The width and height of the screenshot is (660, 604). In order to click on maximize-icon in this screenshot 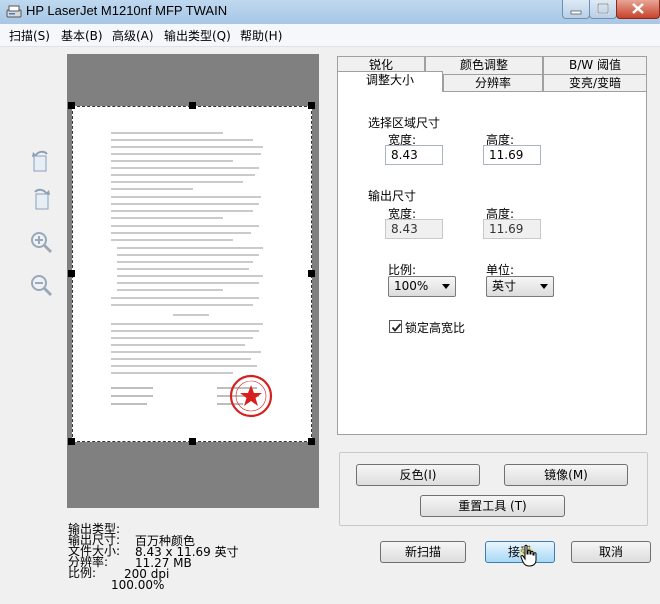, I will do `click(603, 8)`.